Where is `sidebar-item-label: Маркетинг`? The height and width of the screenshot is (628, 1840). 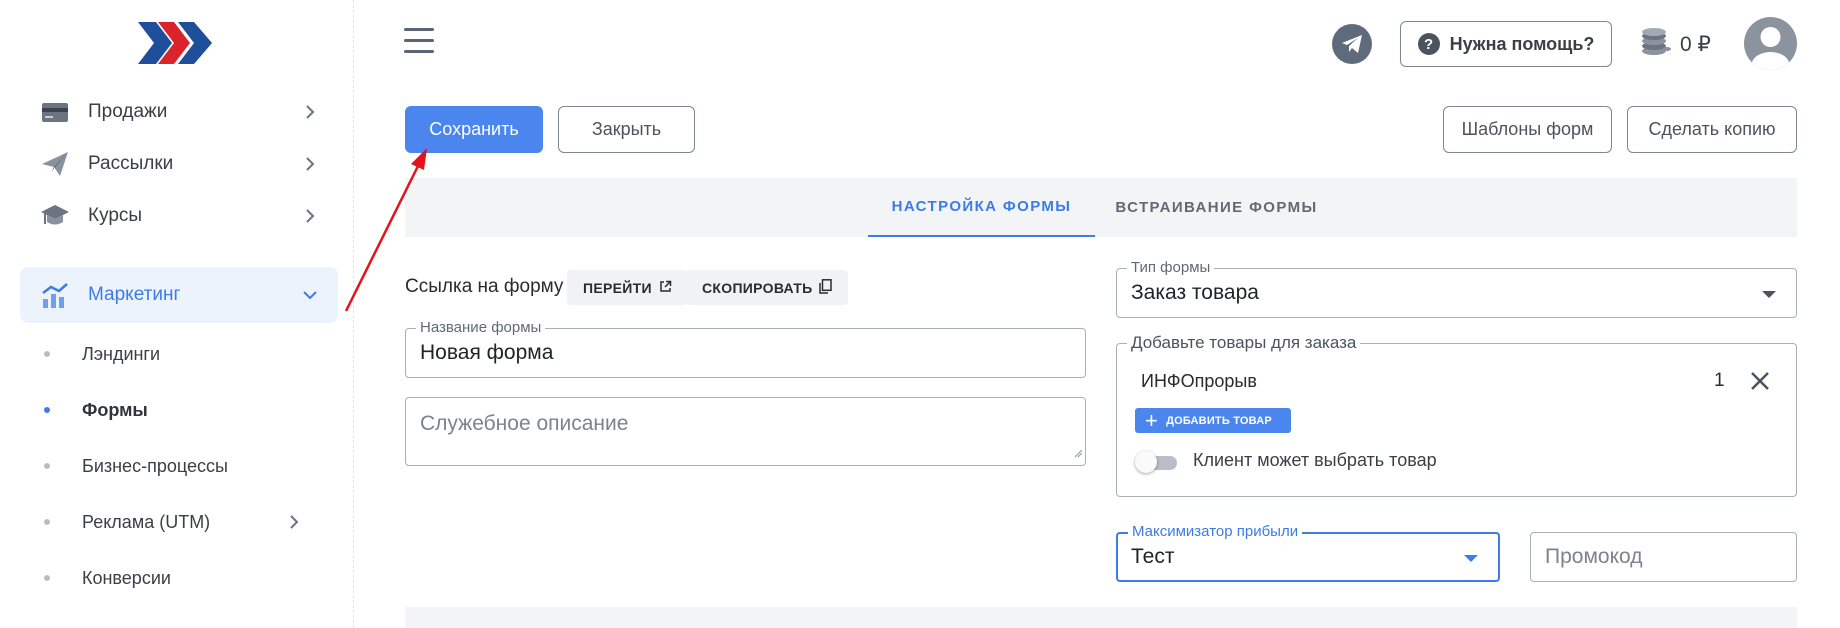
sidebar-item-label: Маркетинг is located at coordinates (134, 294).